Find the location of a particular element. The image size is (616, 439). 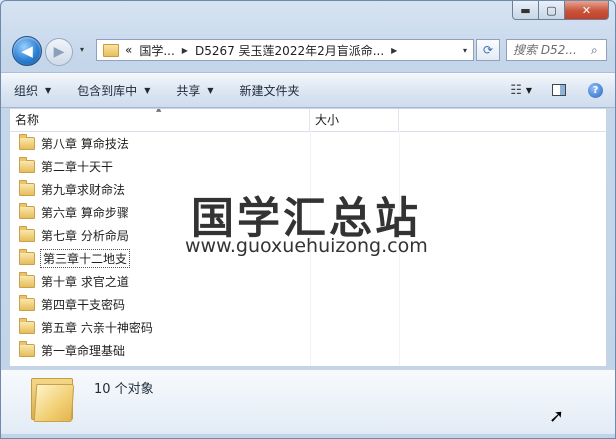

command-bar: 组织 ▼ 包含到库中 ▼ 共享 ▼ 新建文件夹 ☷ ▼ ? is located at coordinates (308, 90).